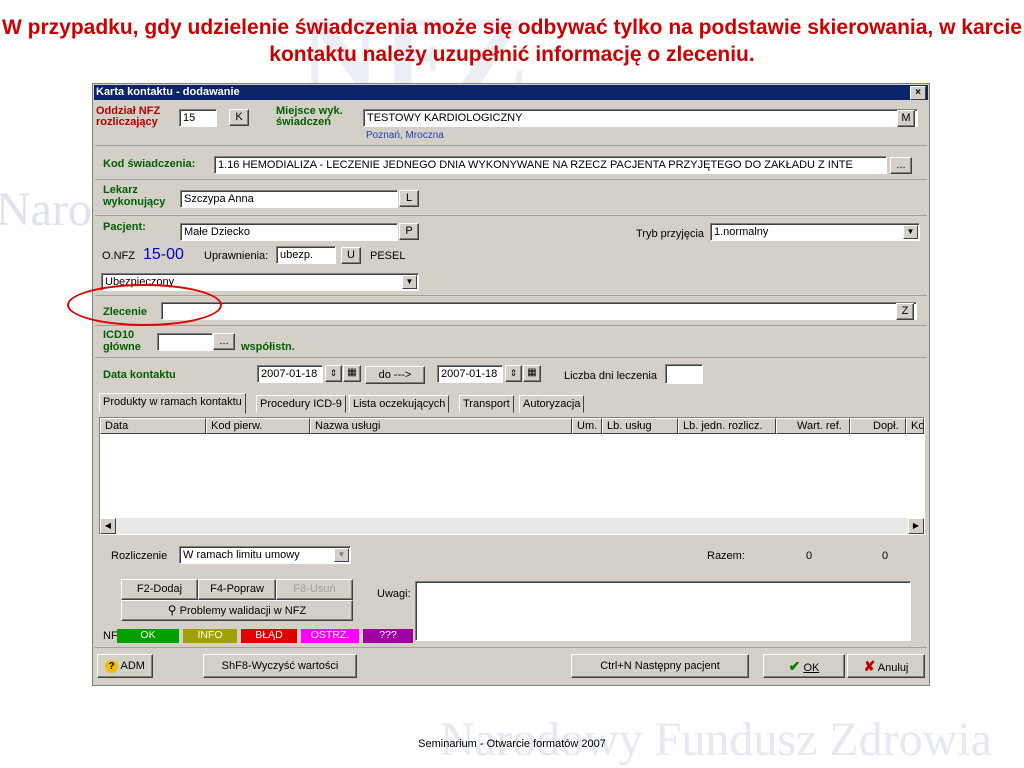  Describe the element at coordinates (388, 636) in the screenshot. I see `nfz-status-5: ???` at that location.